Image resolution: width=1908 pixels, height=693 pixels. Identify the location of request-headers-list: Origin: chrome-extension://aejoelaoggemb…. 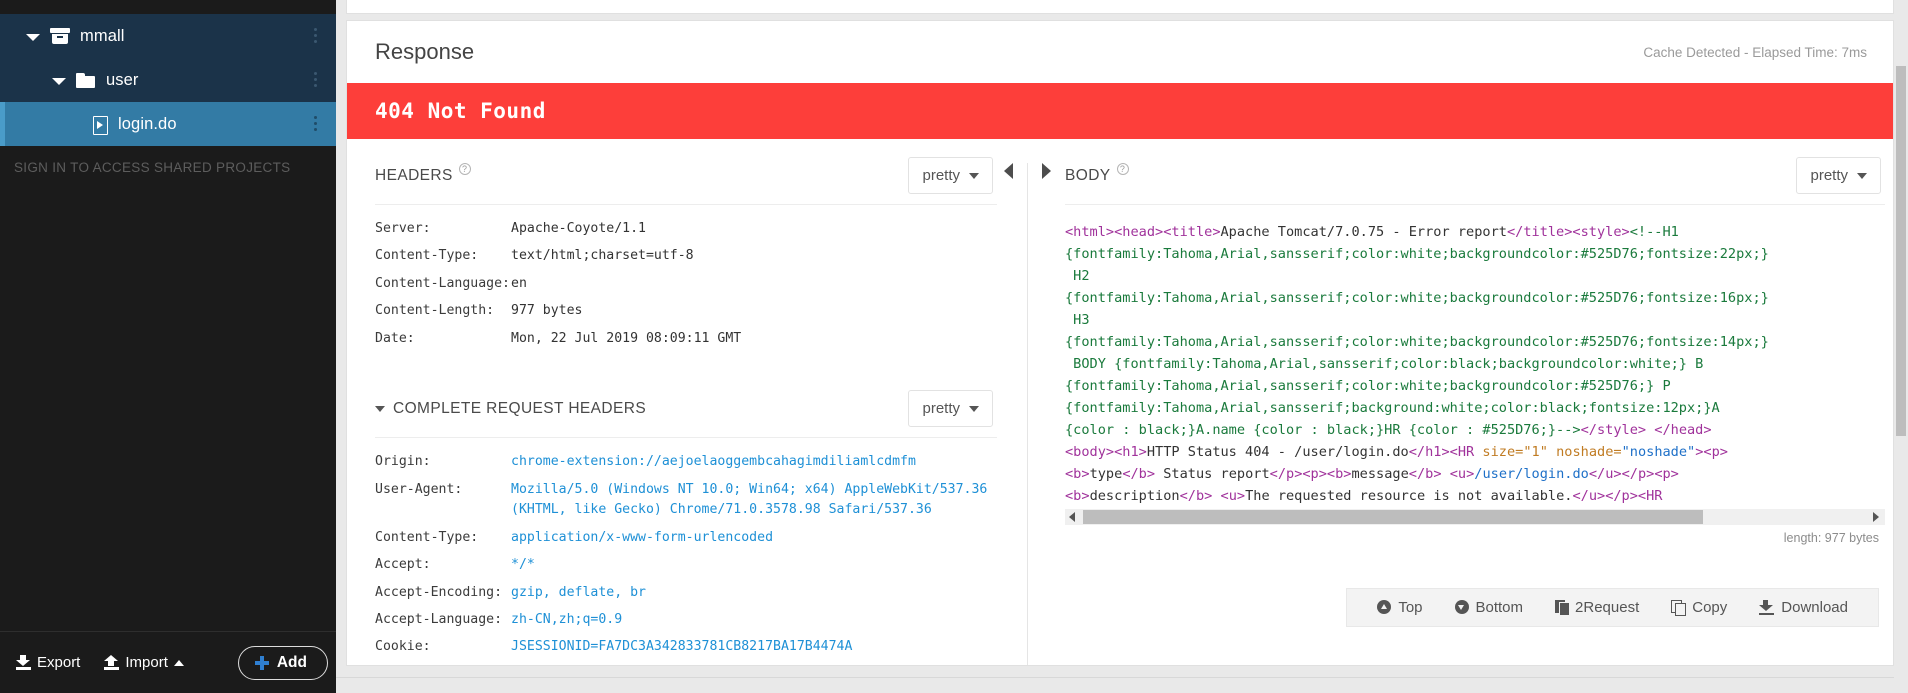
(686, 548).